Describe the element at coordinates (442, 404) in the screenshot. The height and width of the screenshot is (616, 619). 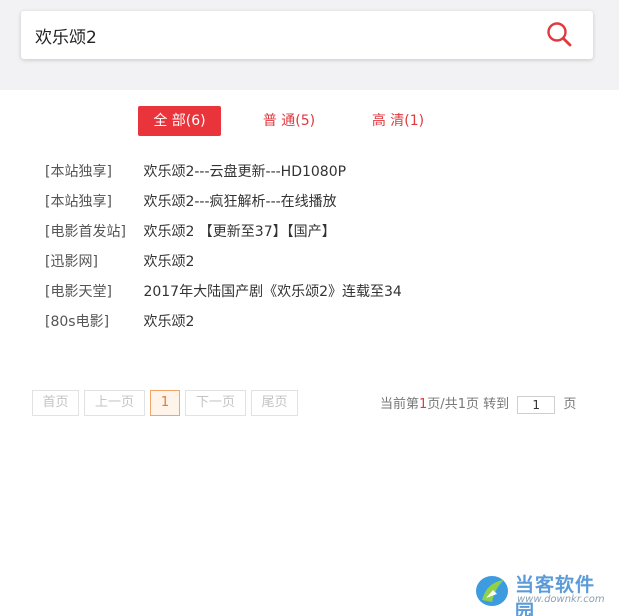
I see `page-info-mid: 页/共` at that location.